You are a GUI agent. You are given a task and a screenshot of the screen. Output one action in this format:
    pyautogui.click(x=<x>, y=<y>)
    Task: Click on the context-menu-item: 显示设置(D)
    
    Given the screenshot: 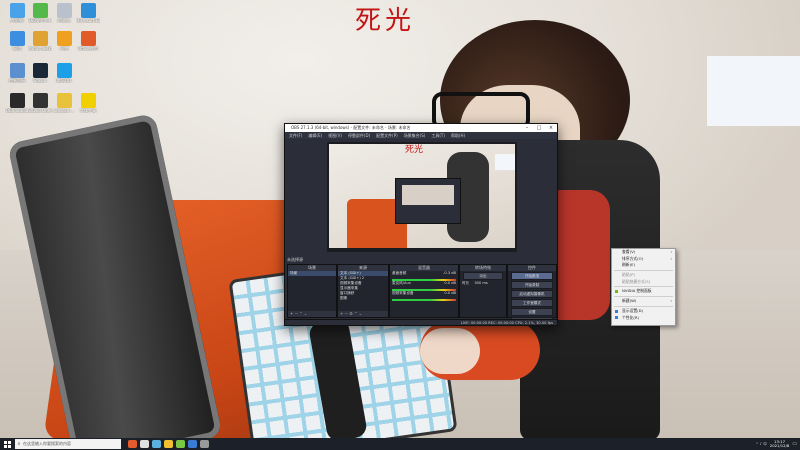 What is the action you would take?
    pyautogui.click(x=643, y=311)
    